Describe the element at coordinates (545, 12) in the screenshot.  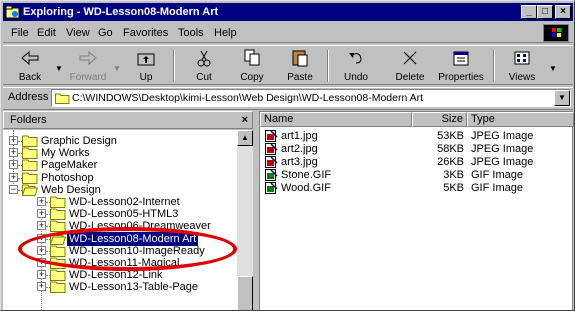
I see `maximize-button: □` at that location.